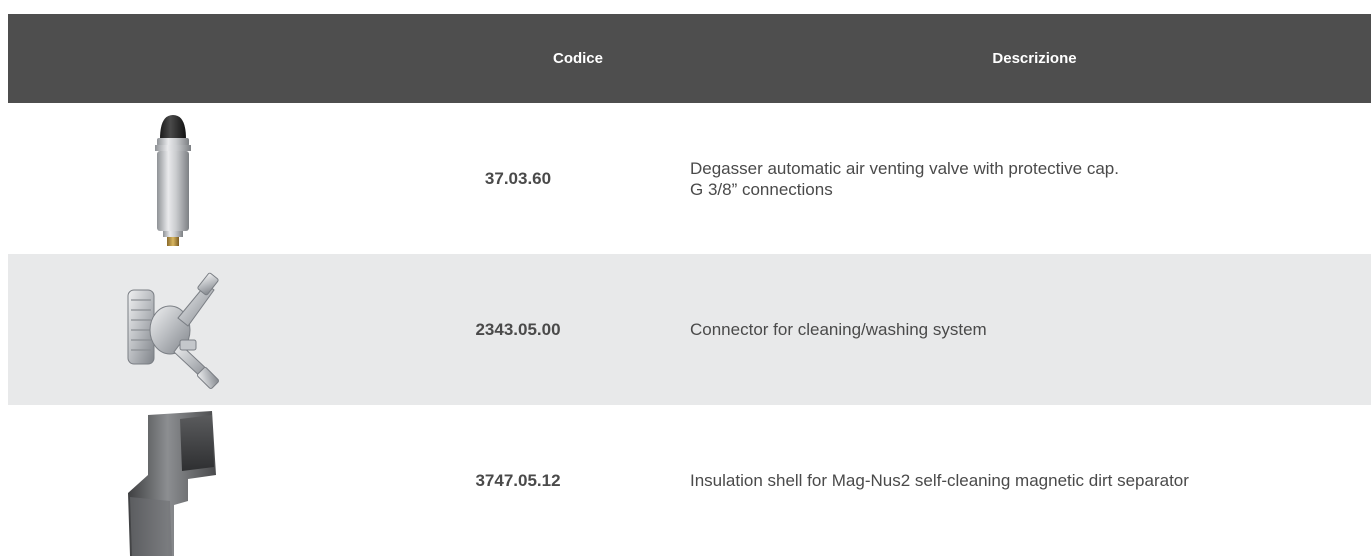  I want to click on product-code: 3747.05.12, so click(518, 480).